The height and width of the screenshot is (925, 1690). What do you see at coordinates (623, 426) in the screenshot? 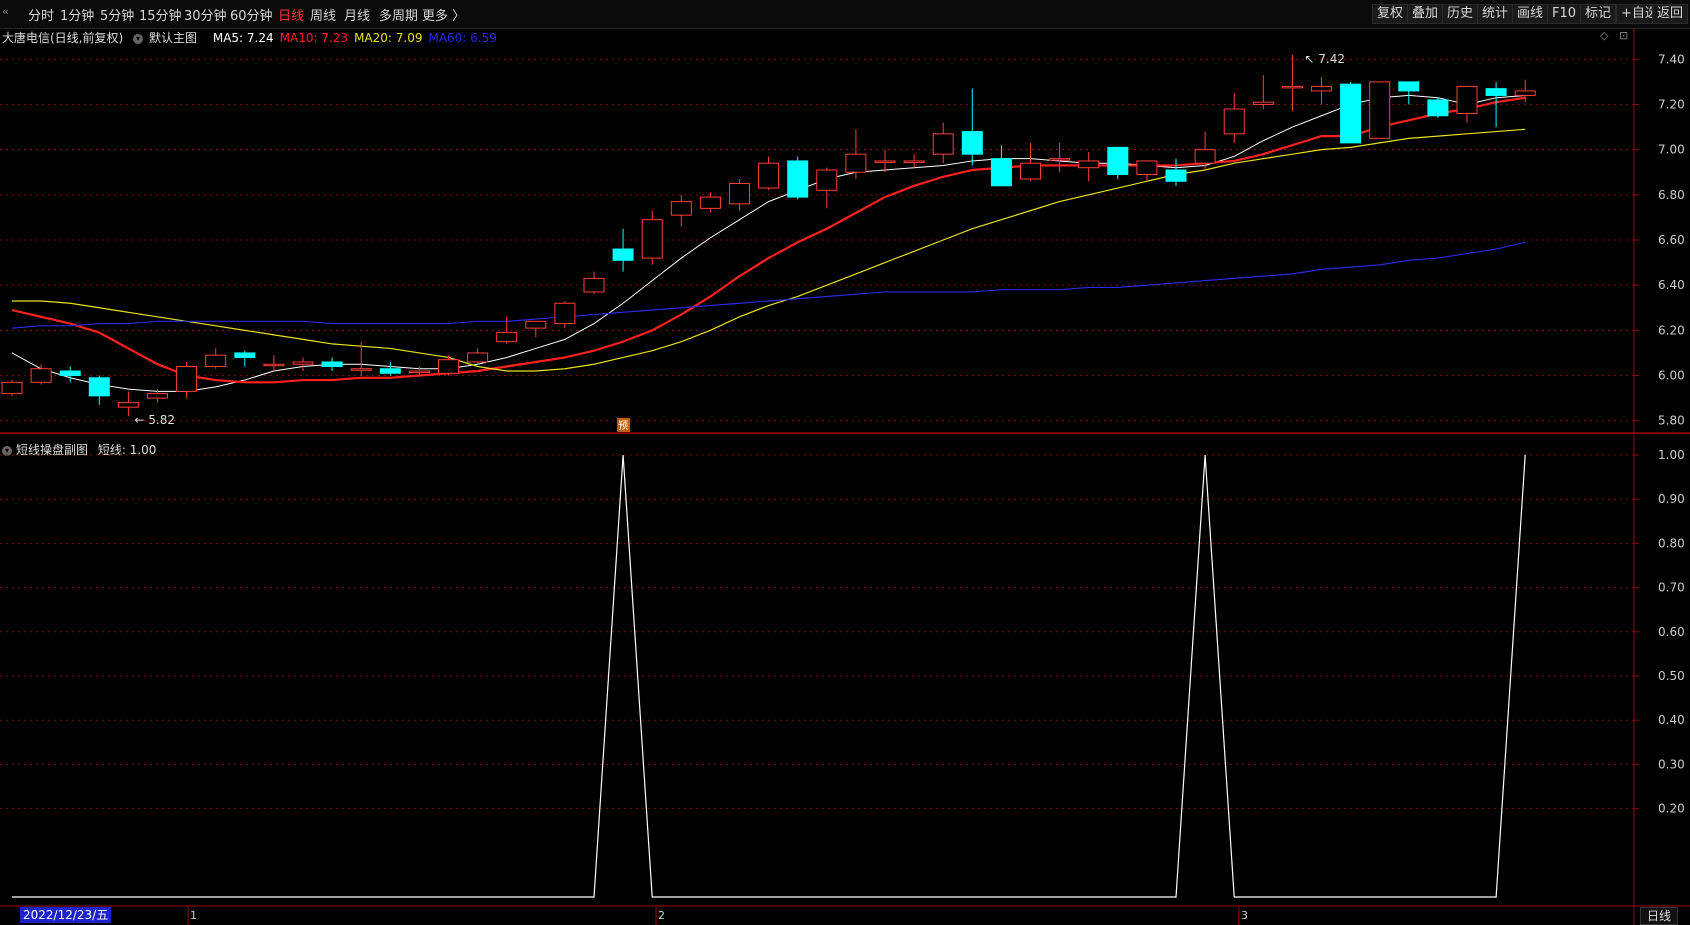
I see `forecast-marker-label: 预` at bounding box center [623, 426].